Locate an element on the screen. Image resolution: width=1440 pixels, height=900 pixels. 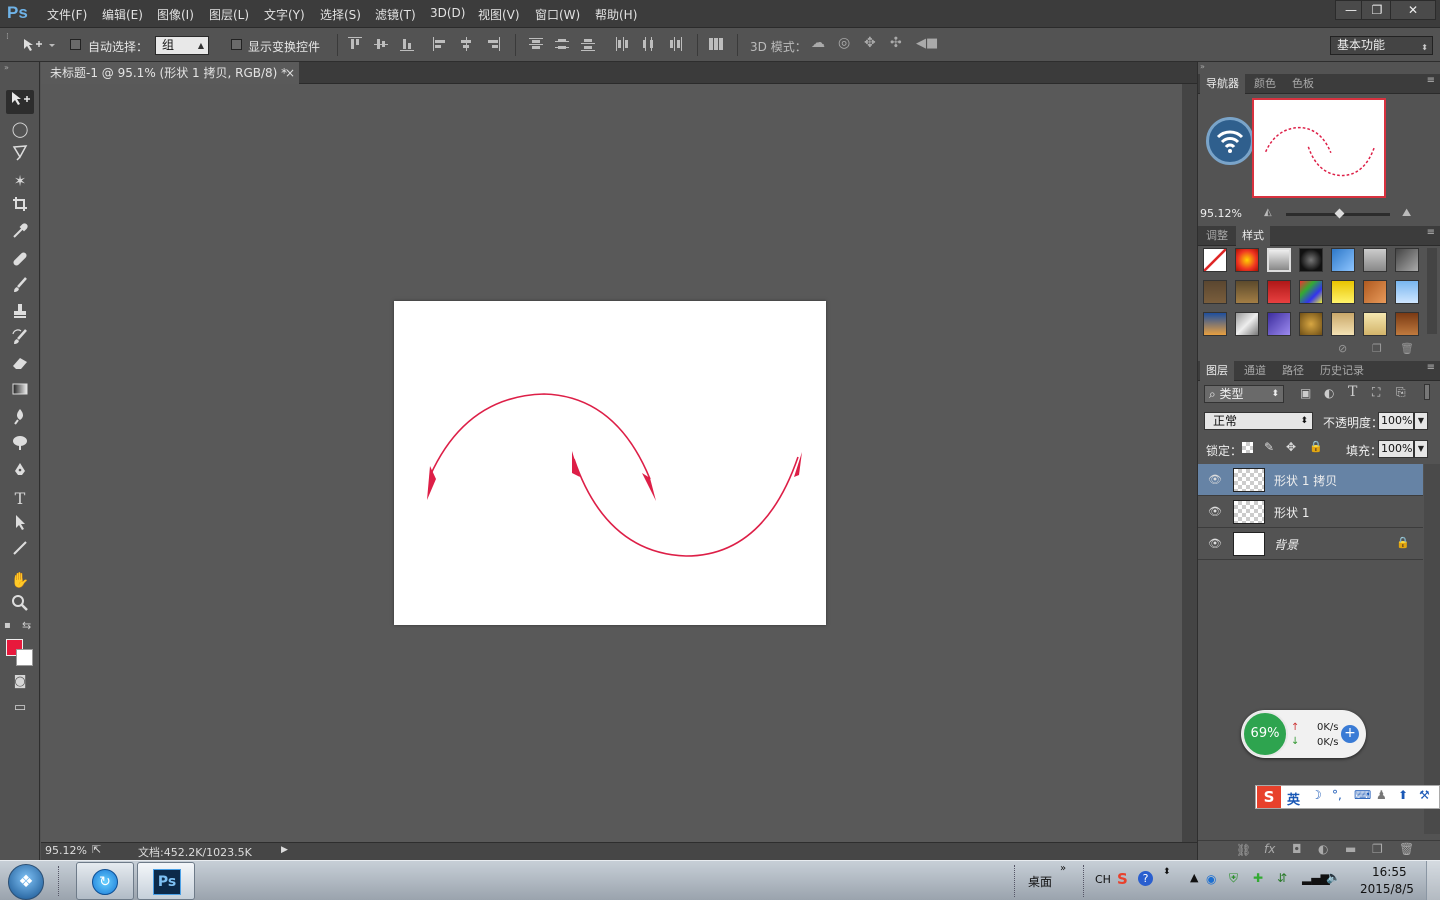
lock-pixels-icon: ✎ is located at coordinates (1269, 447).